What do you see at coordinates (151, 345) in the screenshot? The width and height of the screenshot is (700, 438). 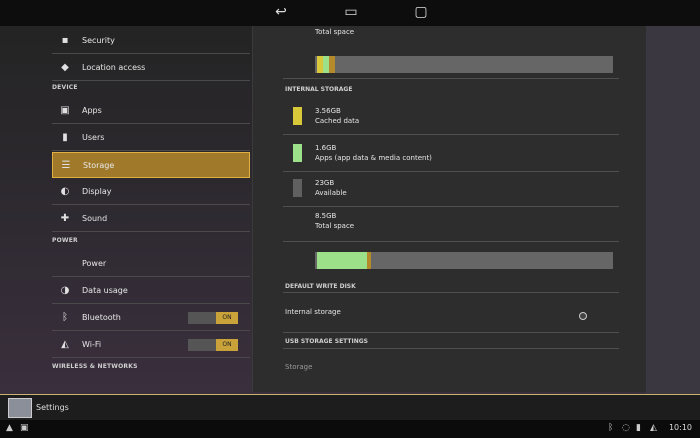 I see `sidebar-item-wifi: ◭ Wi-Fi ON` at bounding box center [151, 345].